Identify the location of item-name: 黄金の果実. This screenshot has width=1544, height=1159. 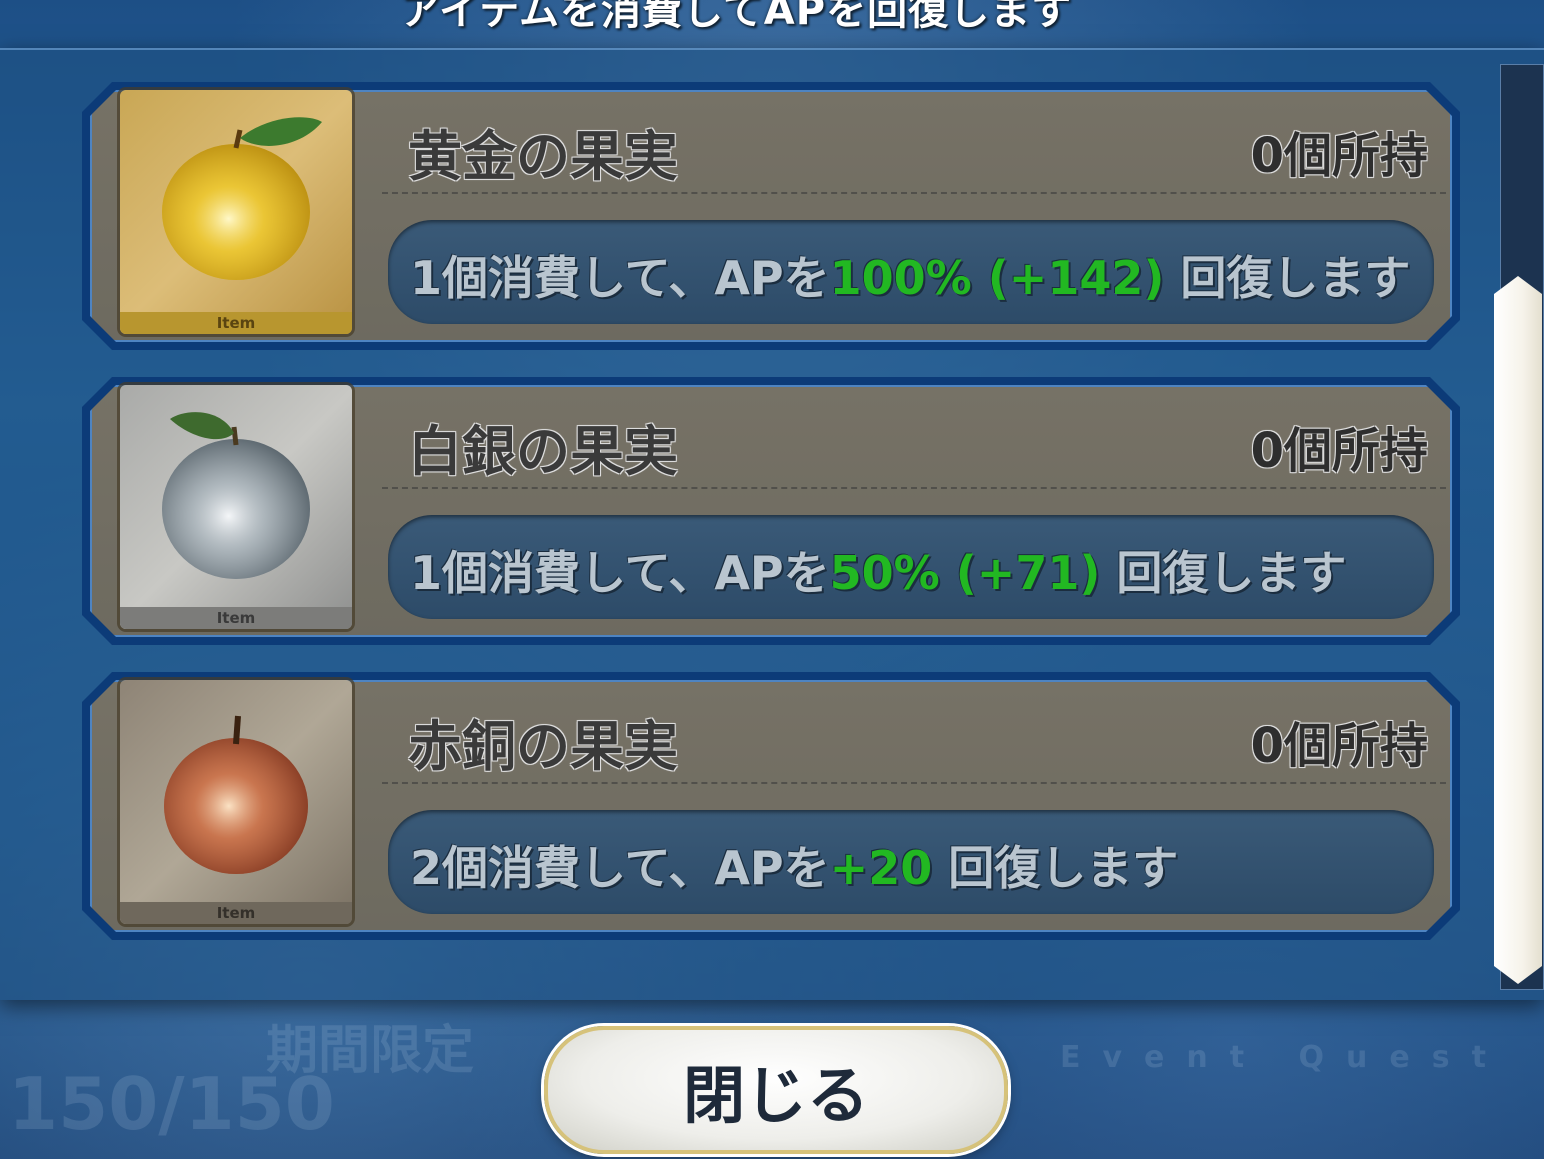
(543, 156).